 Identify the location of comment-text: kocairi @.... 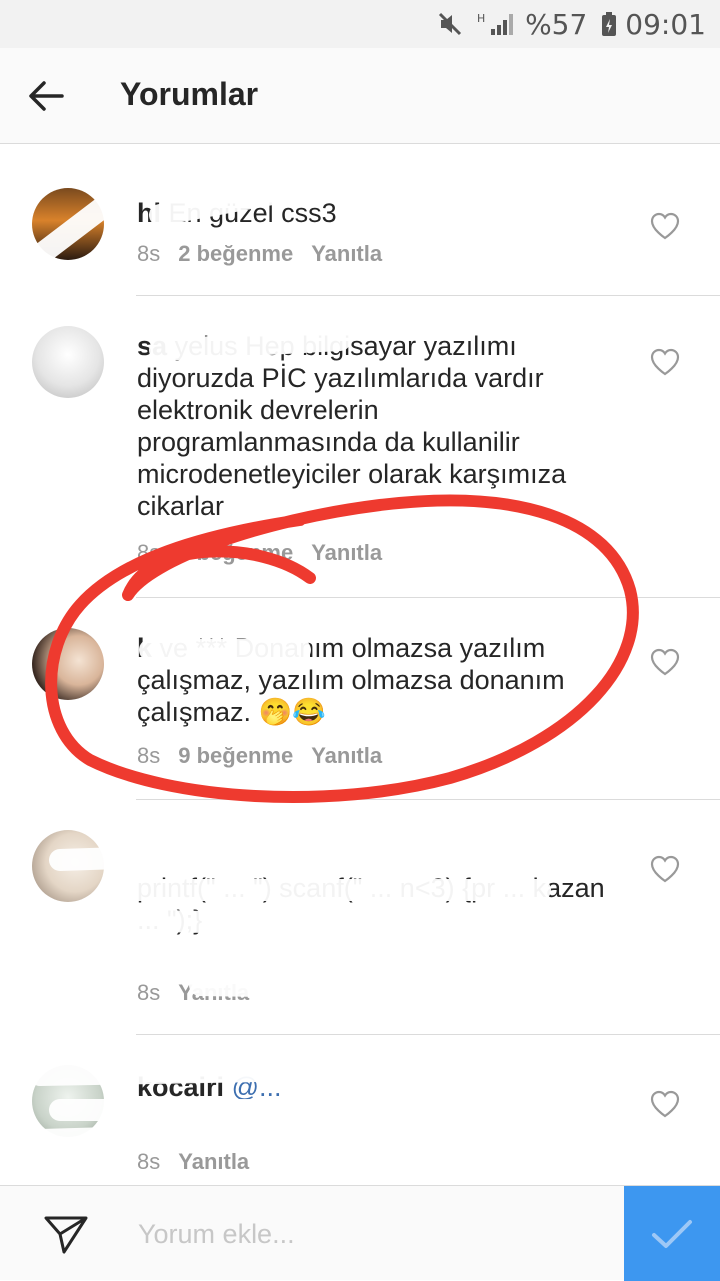
(372, 1087).